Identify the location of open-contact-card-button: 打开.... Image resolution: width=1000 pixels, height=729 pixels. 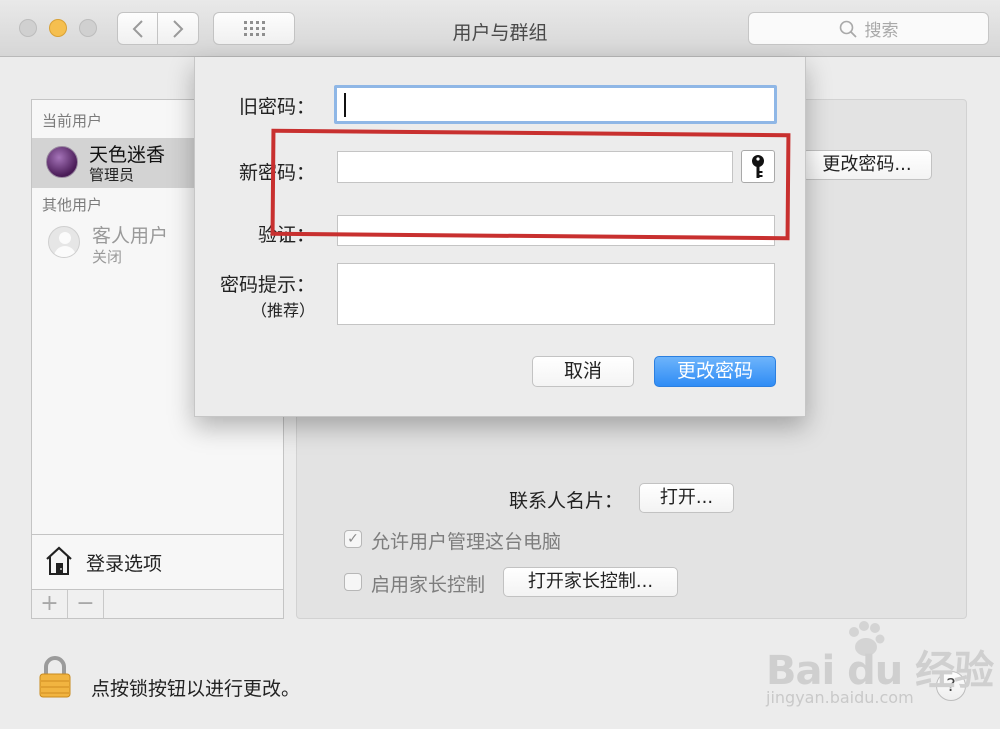
(686, 498).